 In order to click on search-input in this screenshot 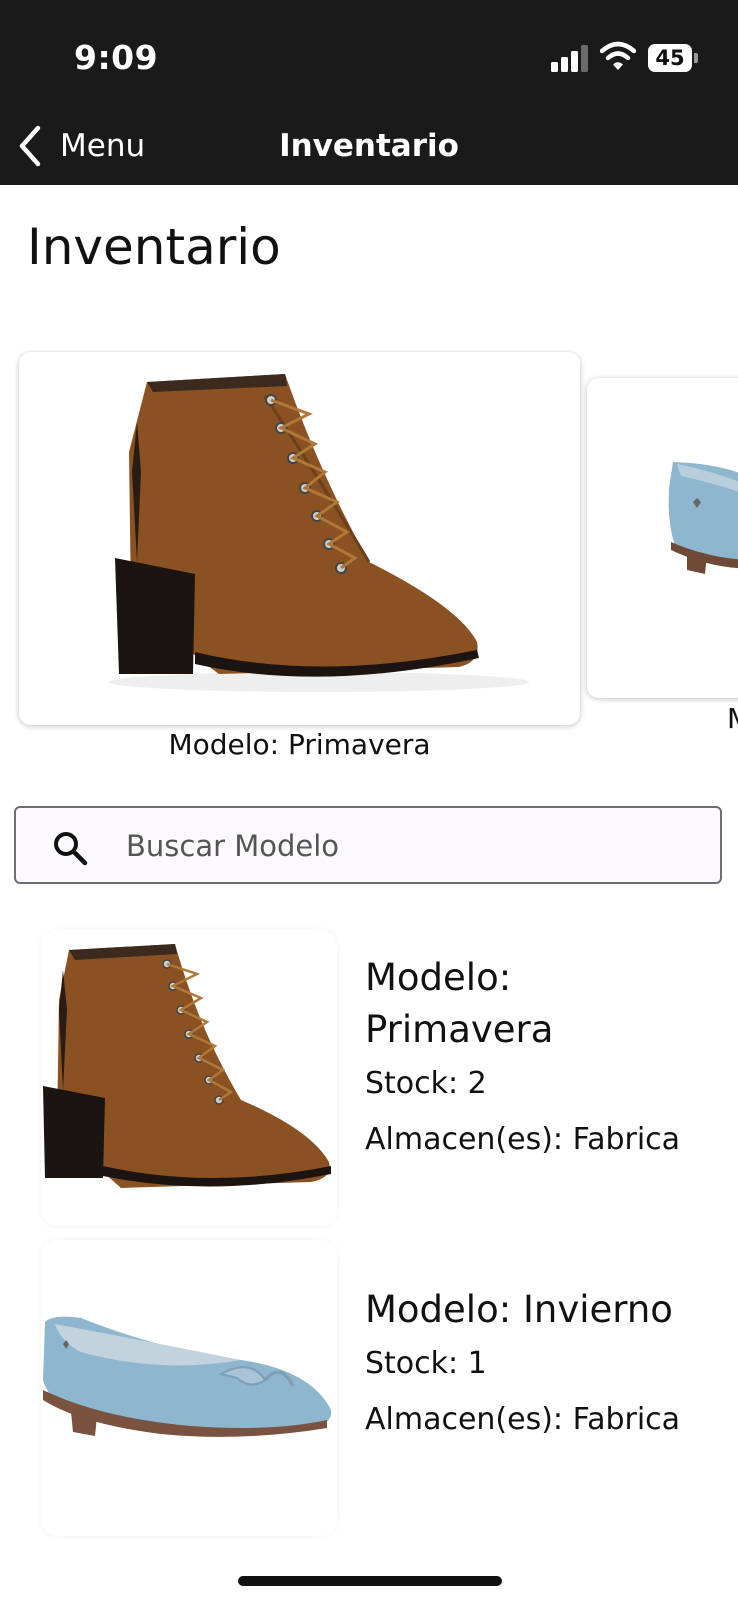, I will do `click(416, 846)`.